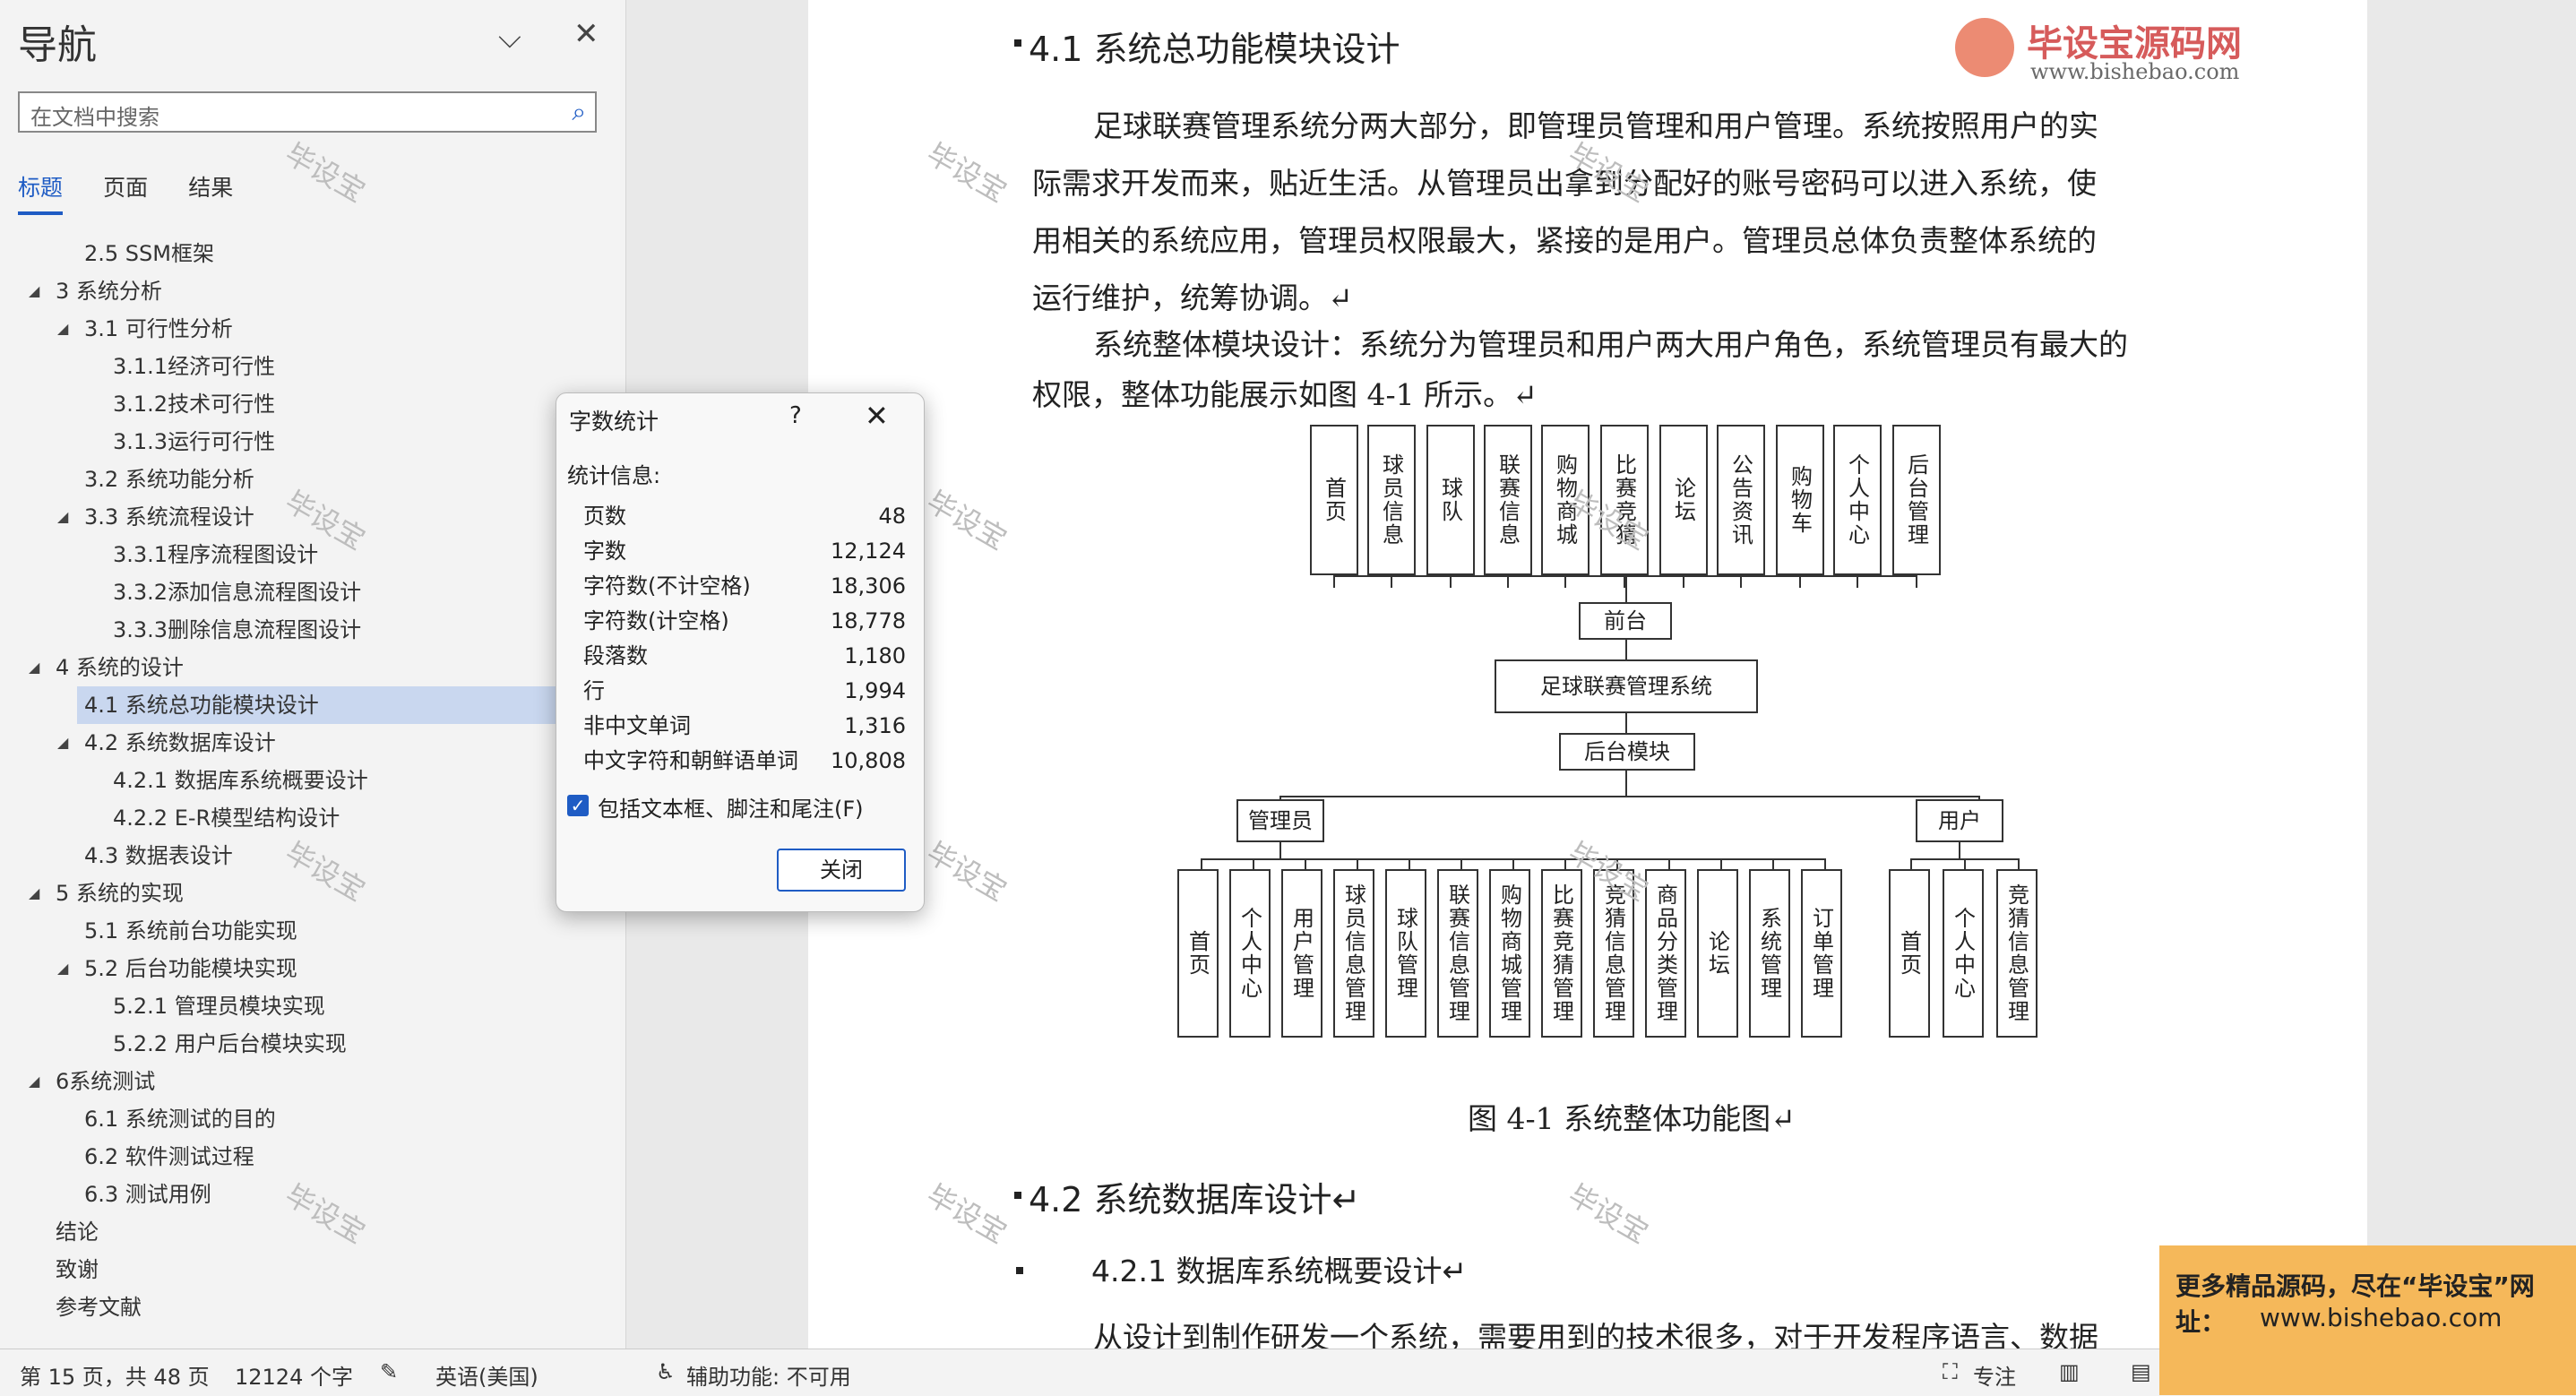 The image size is (2576, 1396). What do you see at coordinates (115, 1375) in the screenshot?
I see `page-count: 第 15 页，共 48 页` at bounding box center [115, 1375].